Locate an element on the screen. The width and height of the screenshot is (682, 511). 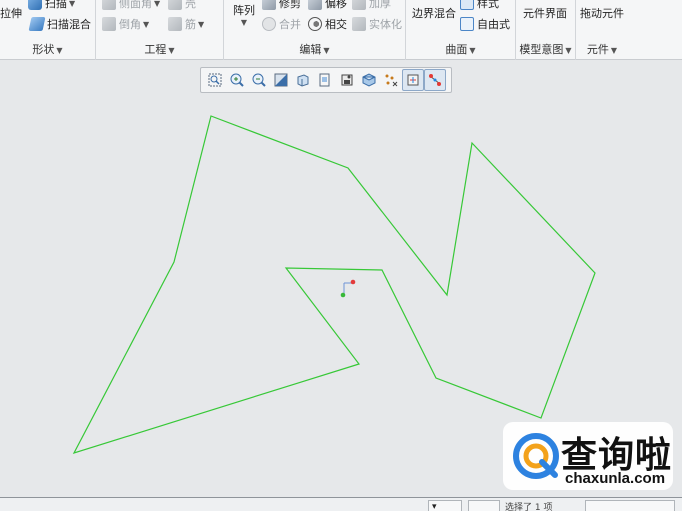
view-manager-icon is located at coordinates (347, 80).